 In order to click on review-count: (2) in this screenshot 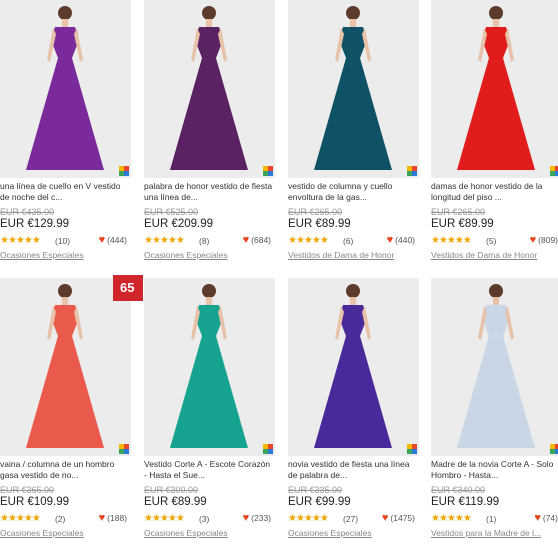, I will do `click(60, 519)`.